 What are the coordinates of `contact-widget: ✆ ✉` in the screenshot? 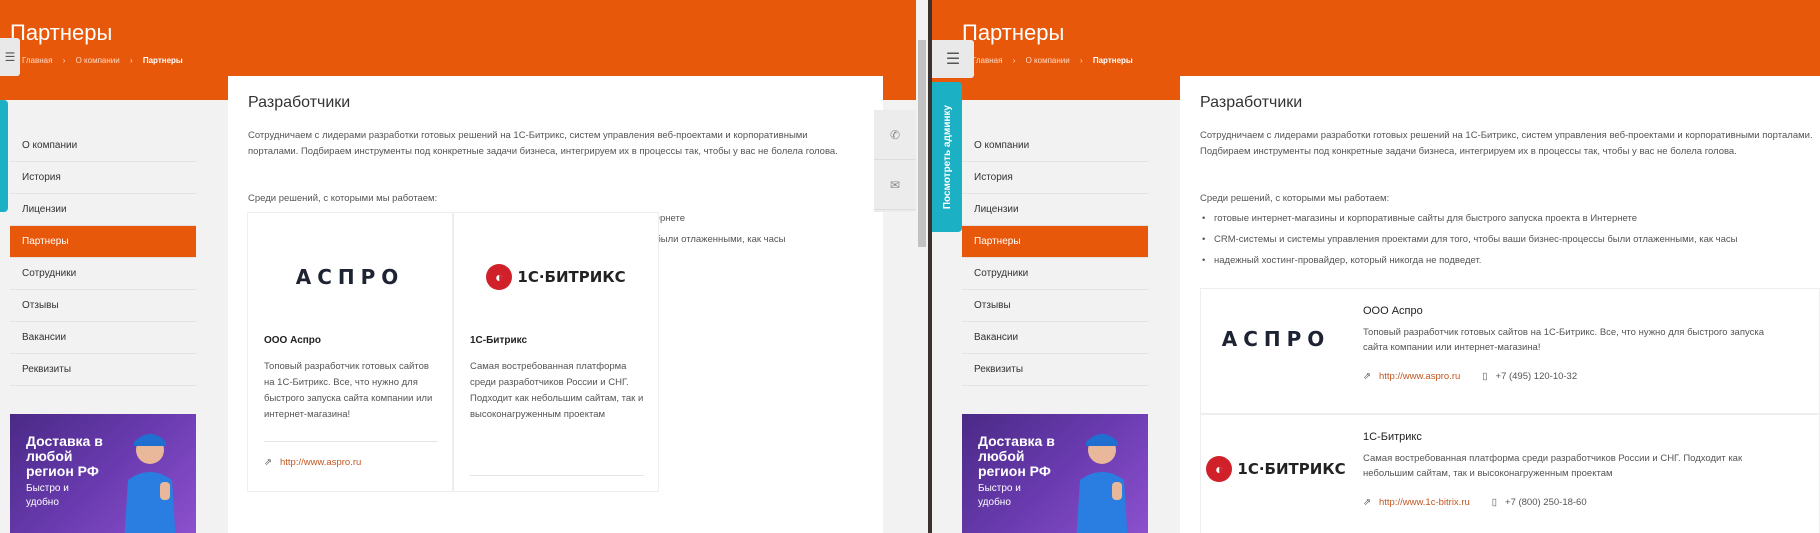 It's located at (895, 161).